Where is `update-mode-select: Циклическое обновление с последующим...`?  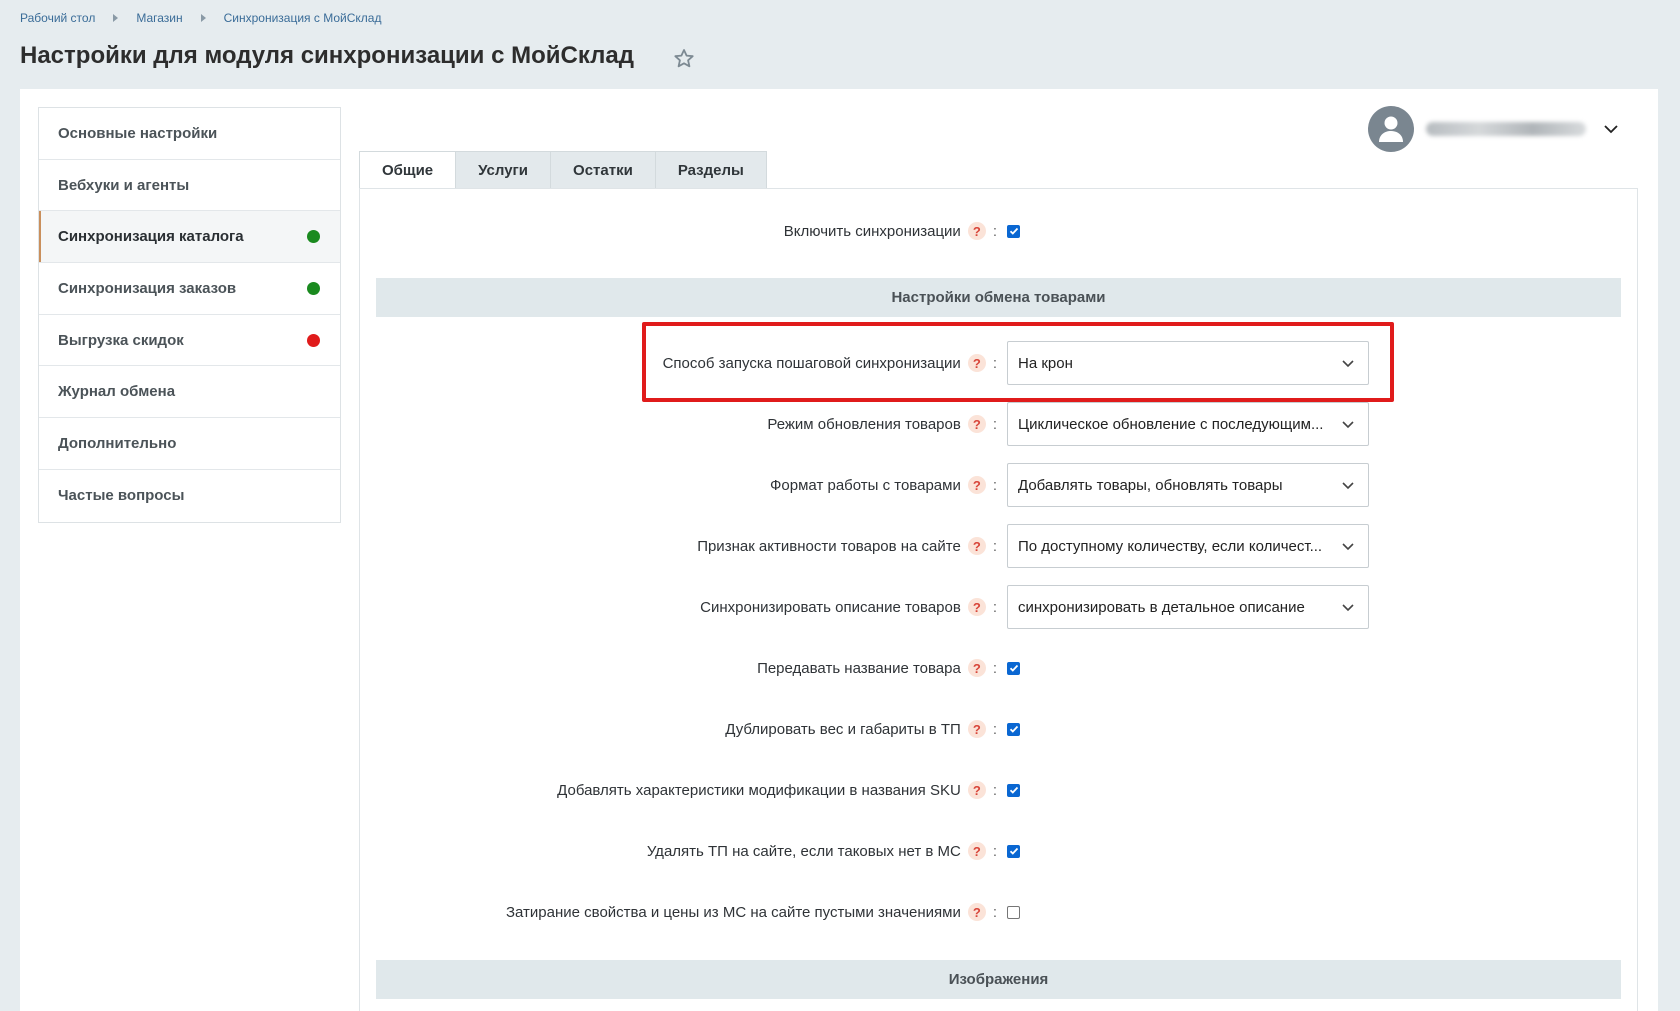 update-mode-select: Циклическое обновление с последующим... is located at coordinates (1188, 424).